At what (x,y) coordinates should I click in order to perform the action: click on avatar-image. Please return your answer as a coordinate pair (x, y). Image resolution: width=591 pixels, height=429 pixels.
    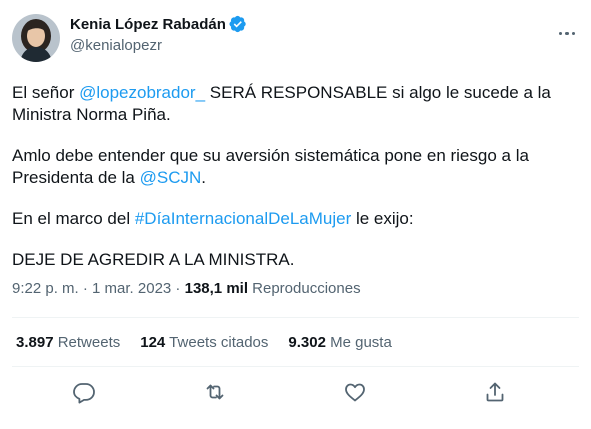
    Looking at the image, I should click on (36, 38).